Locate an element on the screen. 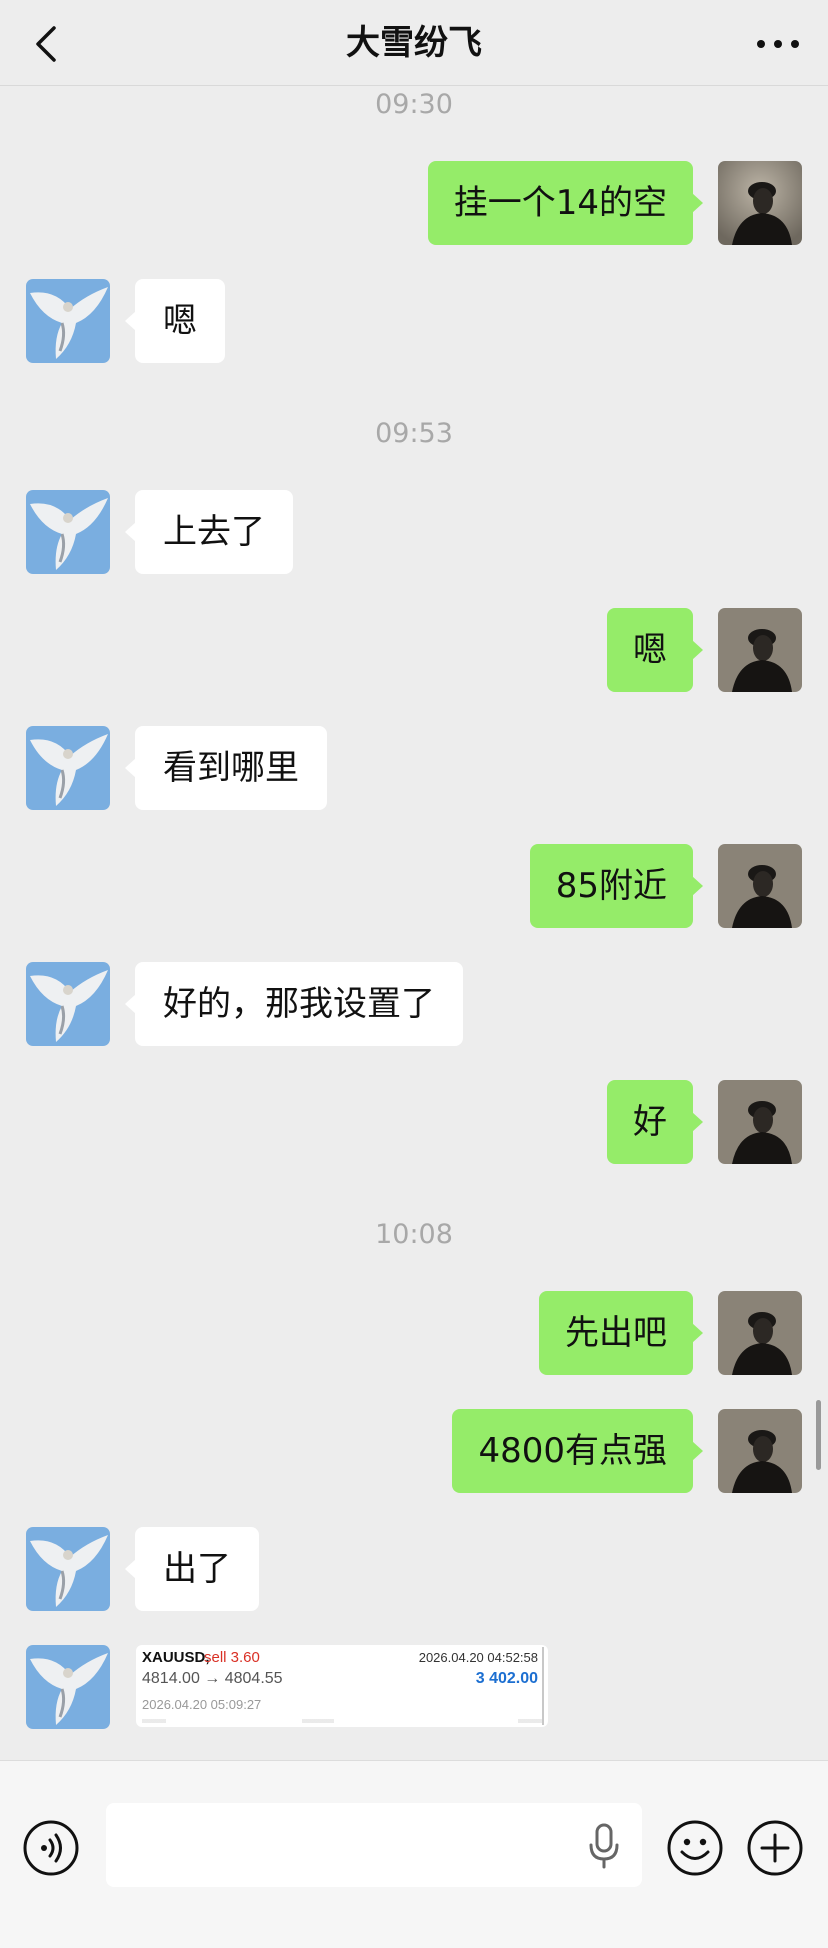 This screenshot has width=828, height=1948. divider is located at coordinates (543, 1686).